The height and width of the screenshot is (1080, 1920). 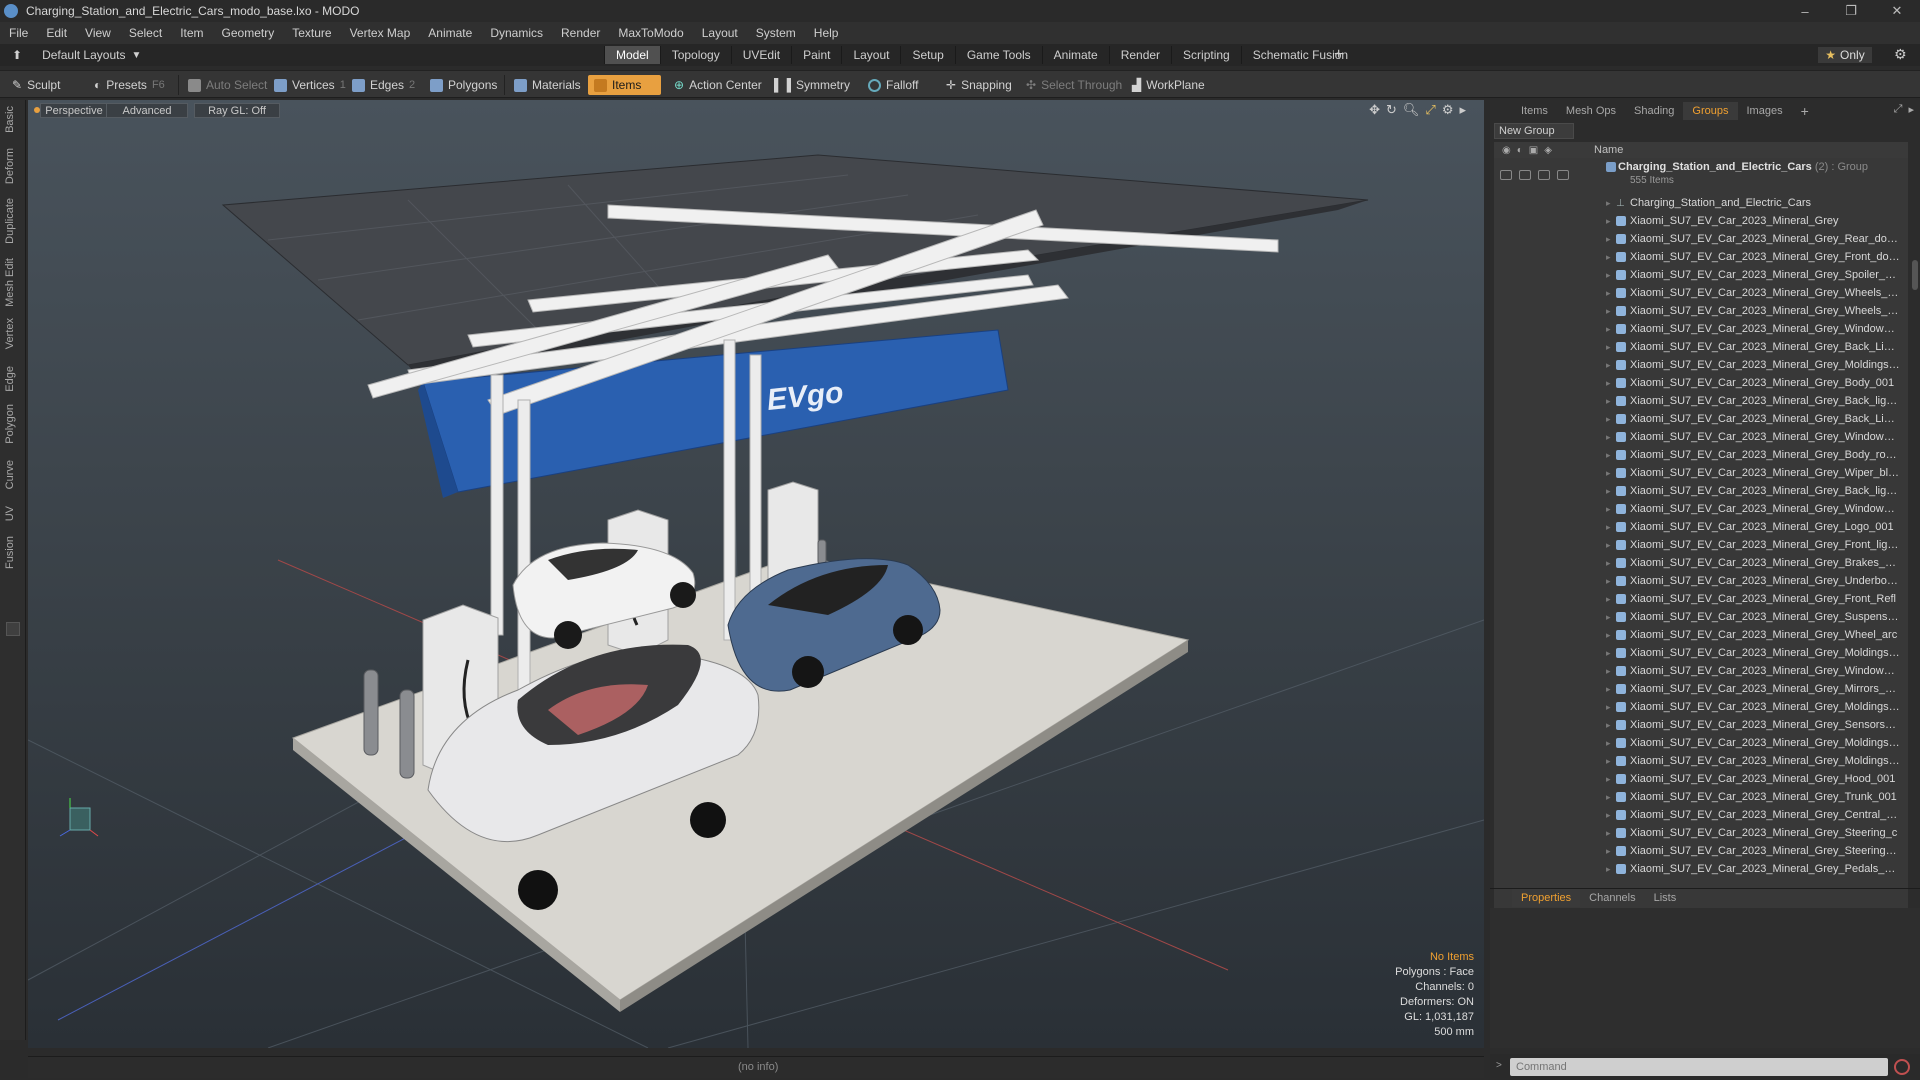 I want to click on menu-render: Render, so click(x=580, y=33).